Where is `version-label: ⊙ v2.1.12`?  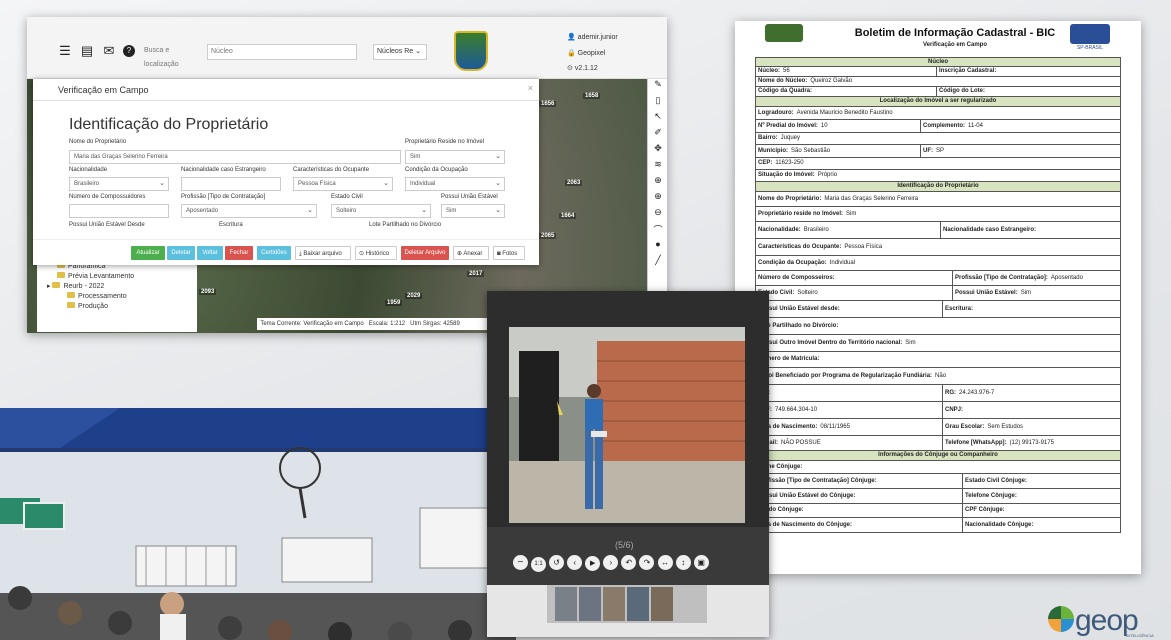
version-label: ⊙ v2.1.12 is located at coordinates (582, 68).